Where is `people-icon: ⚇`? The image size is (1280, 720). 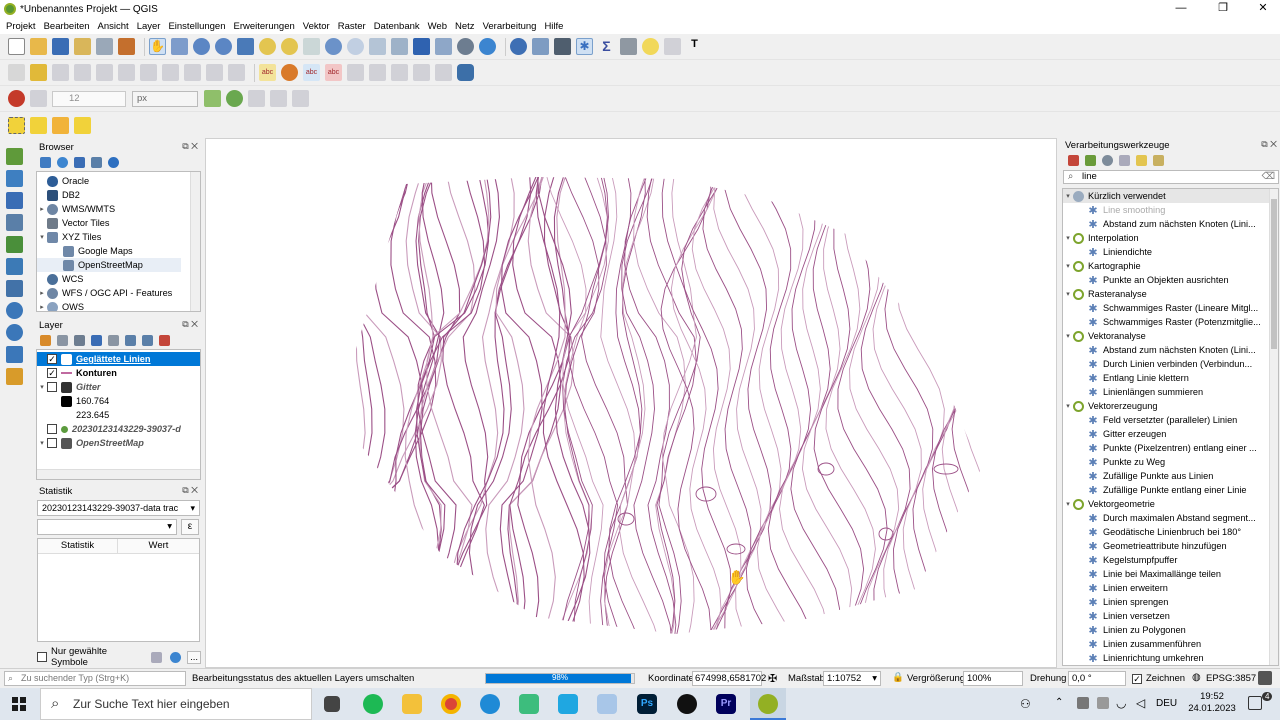
people-icon: ⚇ is located at coordinates (1025, 704).